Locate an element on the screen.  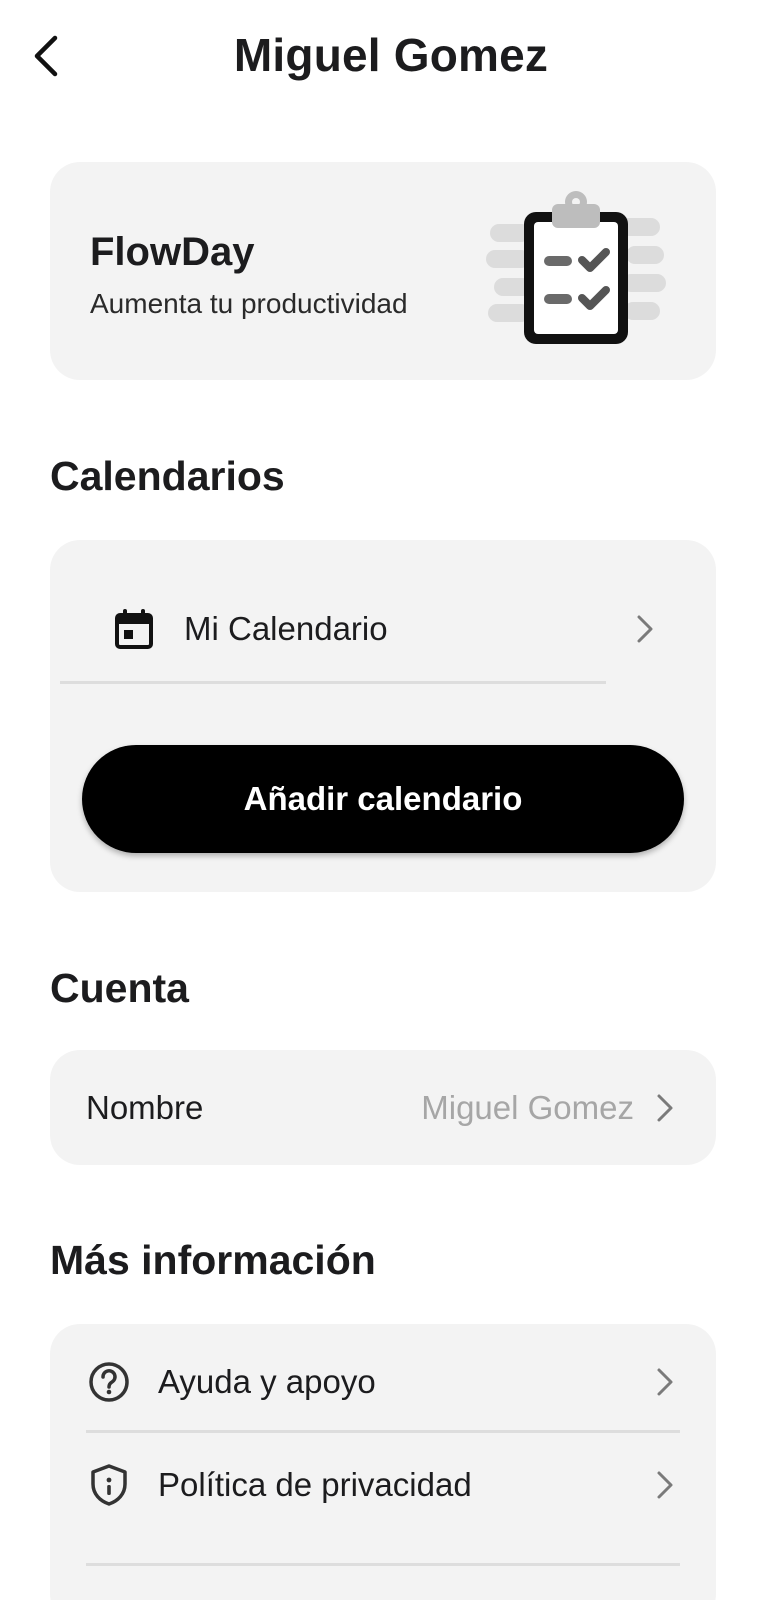
account-card: Nombre Miguel Gomez is located at coordinates (383, 1107).